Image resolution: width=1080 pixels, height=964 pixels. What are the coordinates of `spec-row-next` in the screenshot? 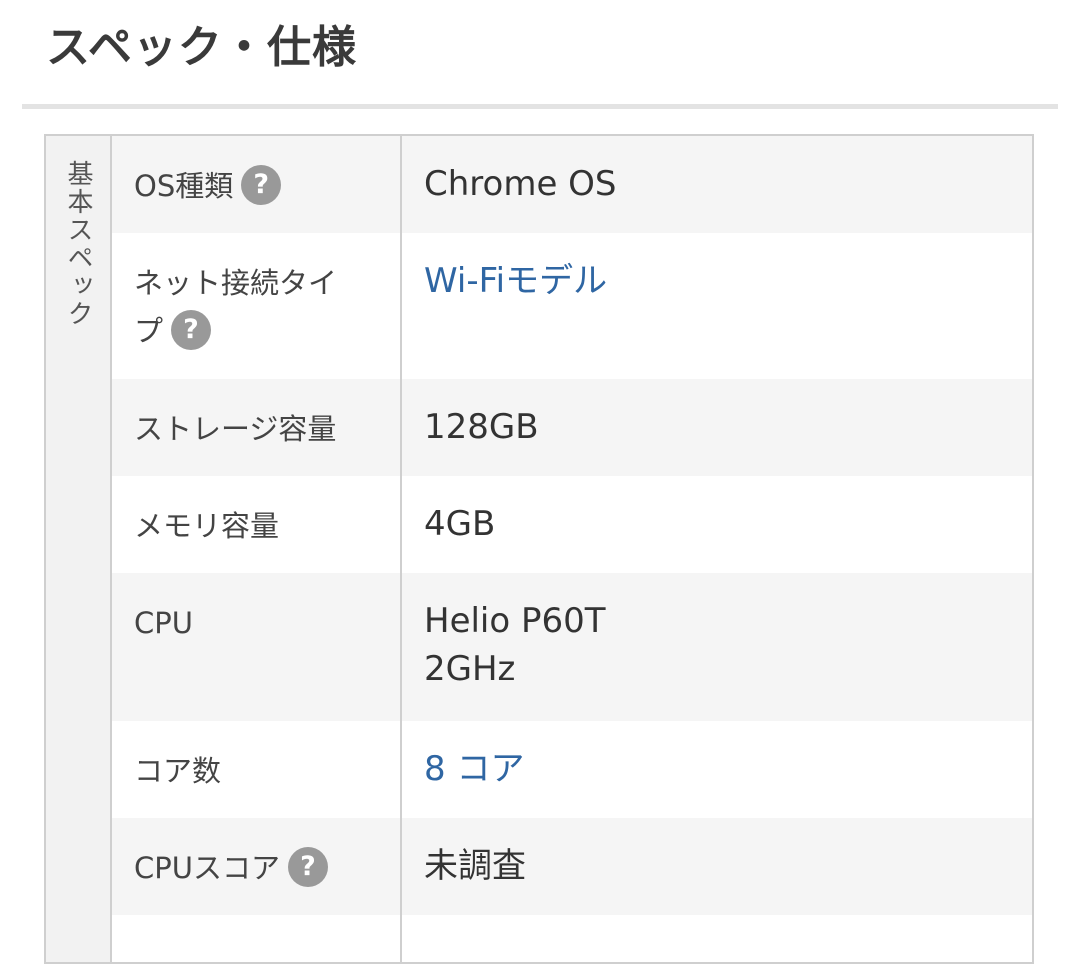 It's located at (572, 938).